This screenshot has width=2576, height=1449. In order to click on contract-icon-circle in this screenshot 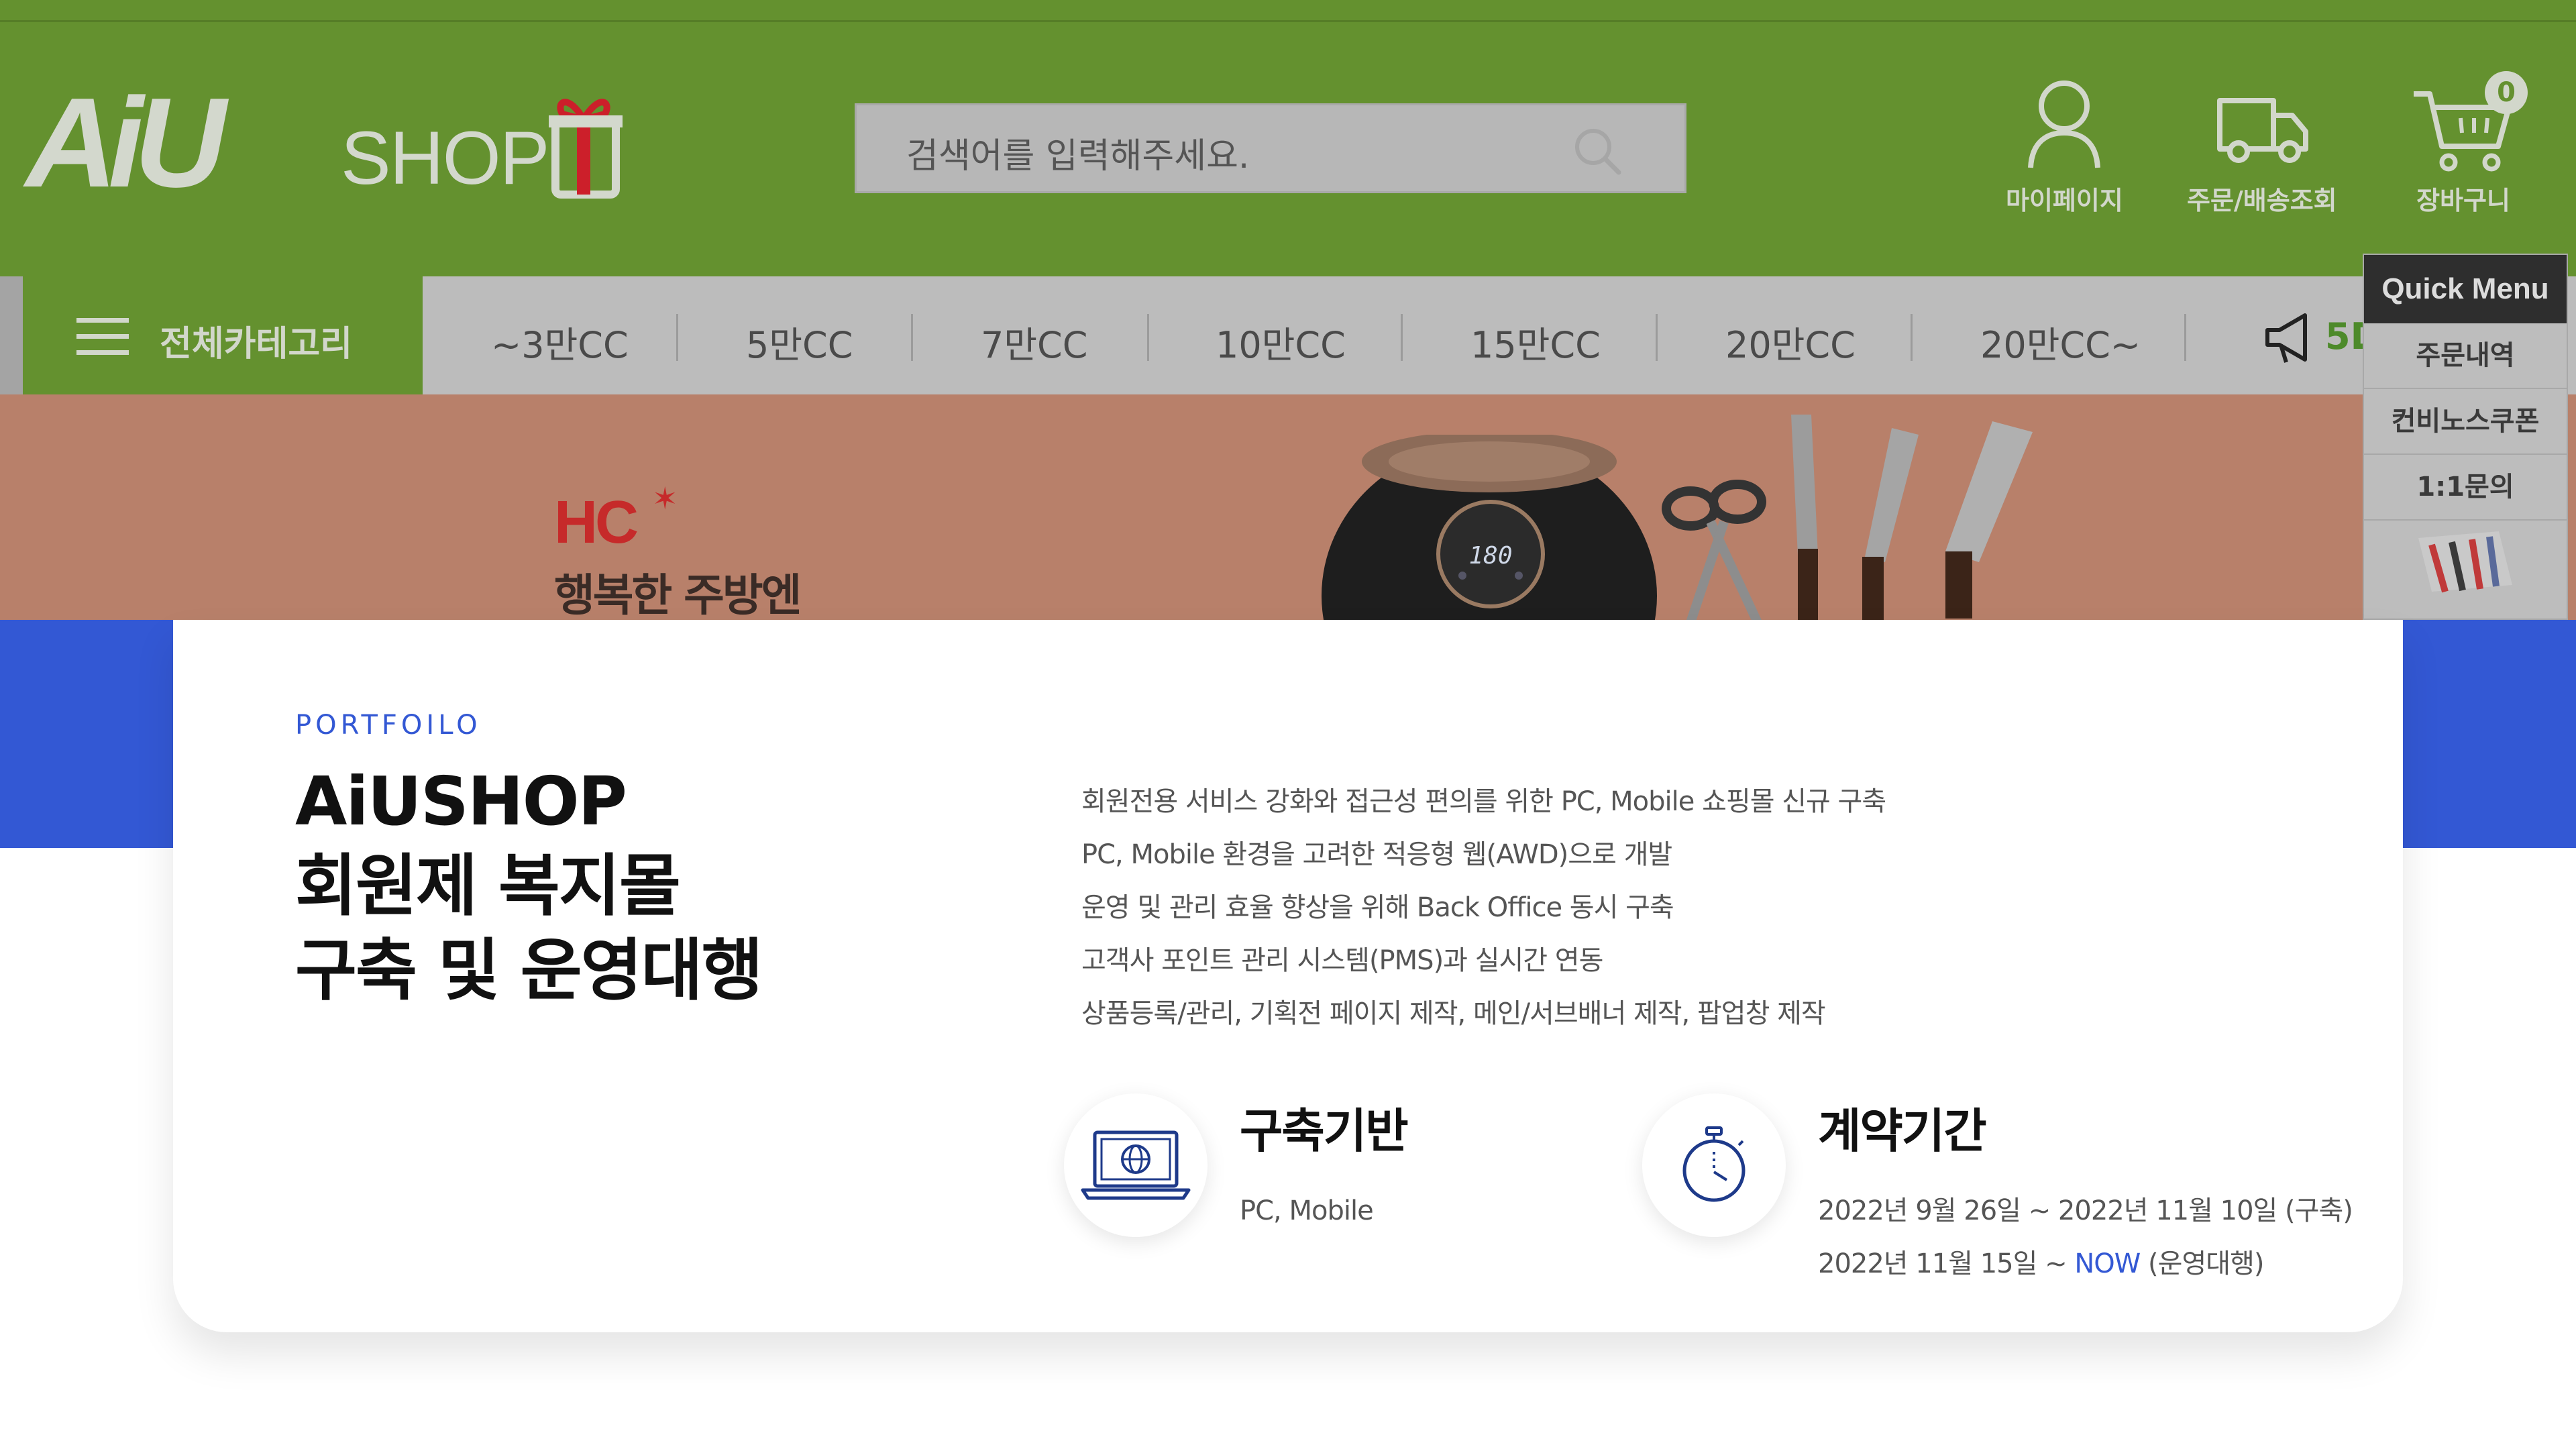, I will do `click(1714, 1165)`.